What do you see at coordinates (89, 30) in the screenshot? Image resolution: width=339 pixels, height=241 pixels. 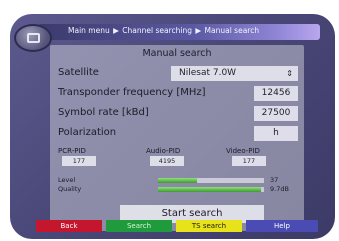 I see `breadcrumb-main-menu: Main menu` at bounding box center [89, 30].